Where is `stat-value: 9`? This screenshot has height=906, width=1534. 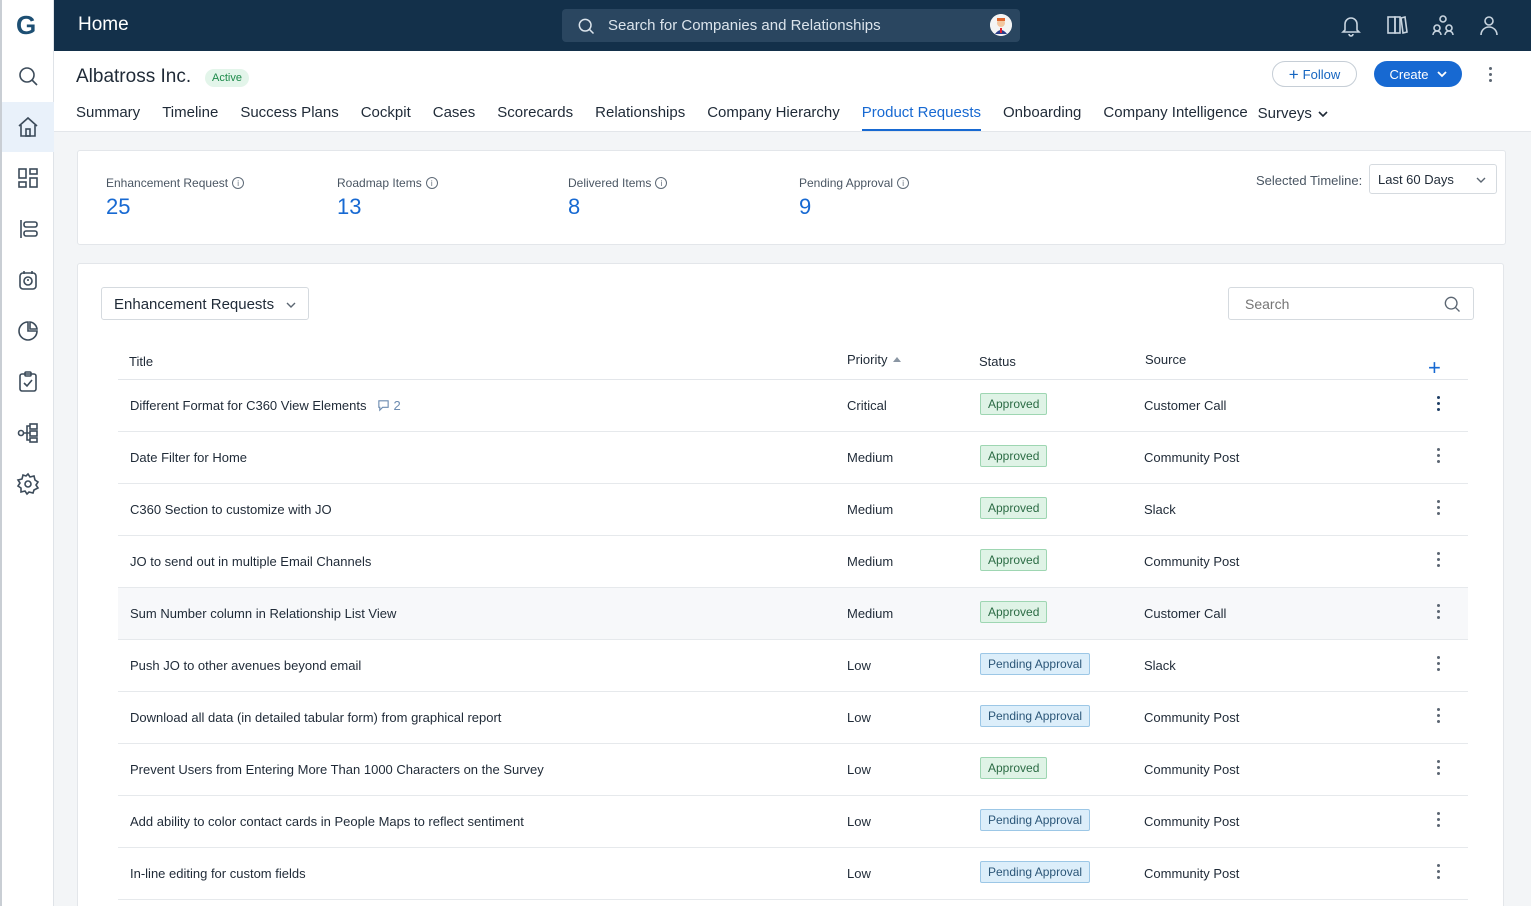 stat-value: 9 is located at coordinates (854, 207).